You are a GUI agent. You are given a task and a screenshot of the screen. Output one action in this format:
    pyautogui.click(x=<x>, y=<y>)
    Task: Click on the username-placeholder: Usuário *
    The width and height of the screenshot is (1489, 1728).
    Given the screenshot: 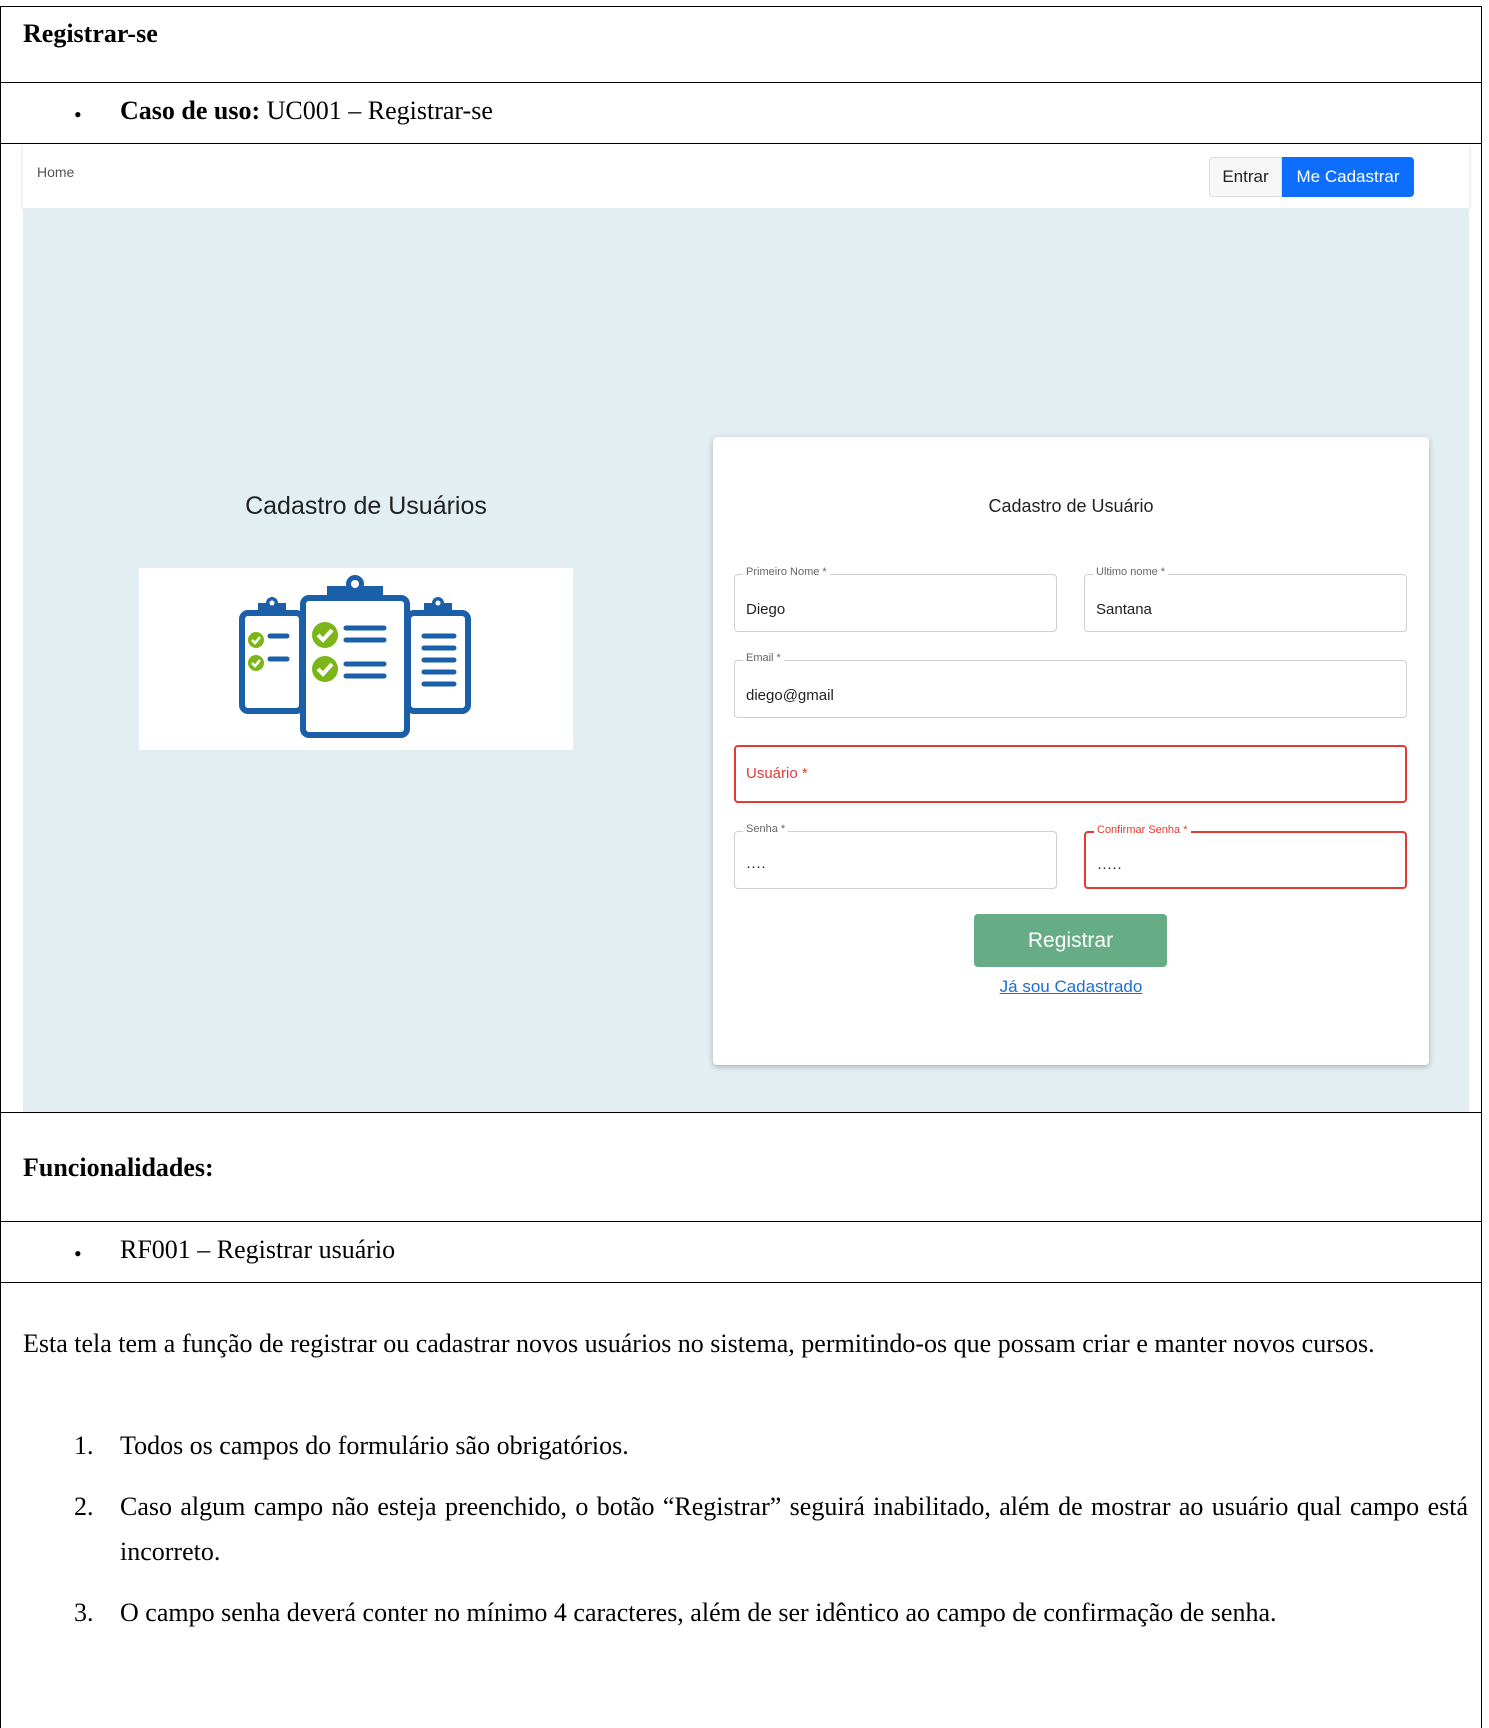 What is the action you would take?
    pyautogui.click(x=777, y=773)
    